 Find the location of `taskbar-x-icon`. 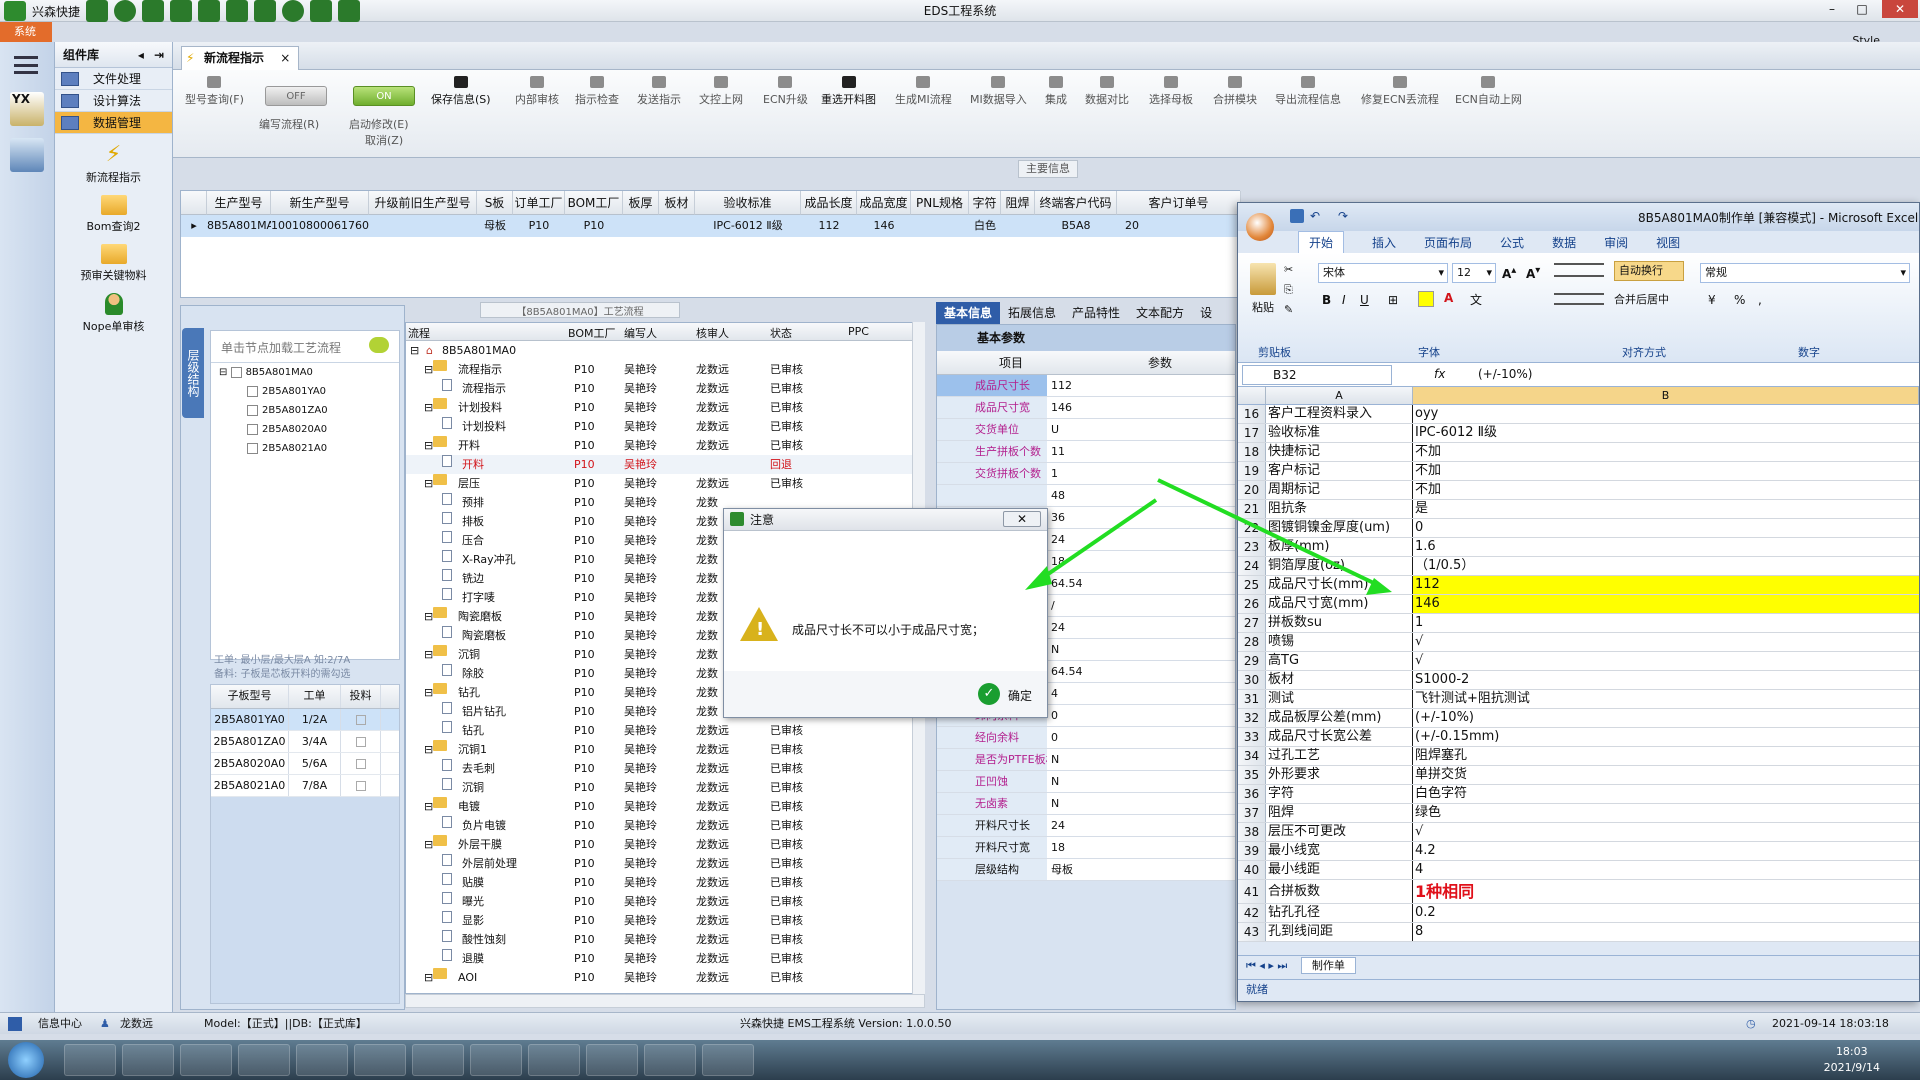

taskbar-x-icon is located at coordinates (670, 1060).